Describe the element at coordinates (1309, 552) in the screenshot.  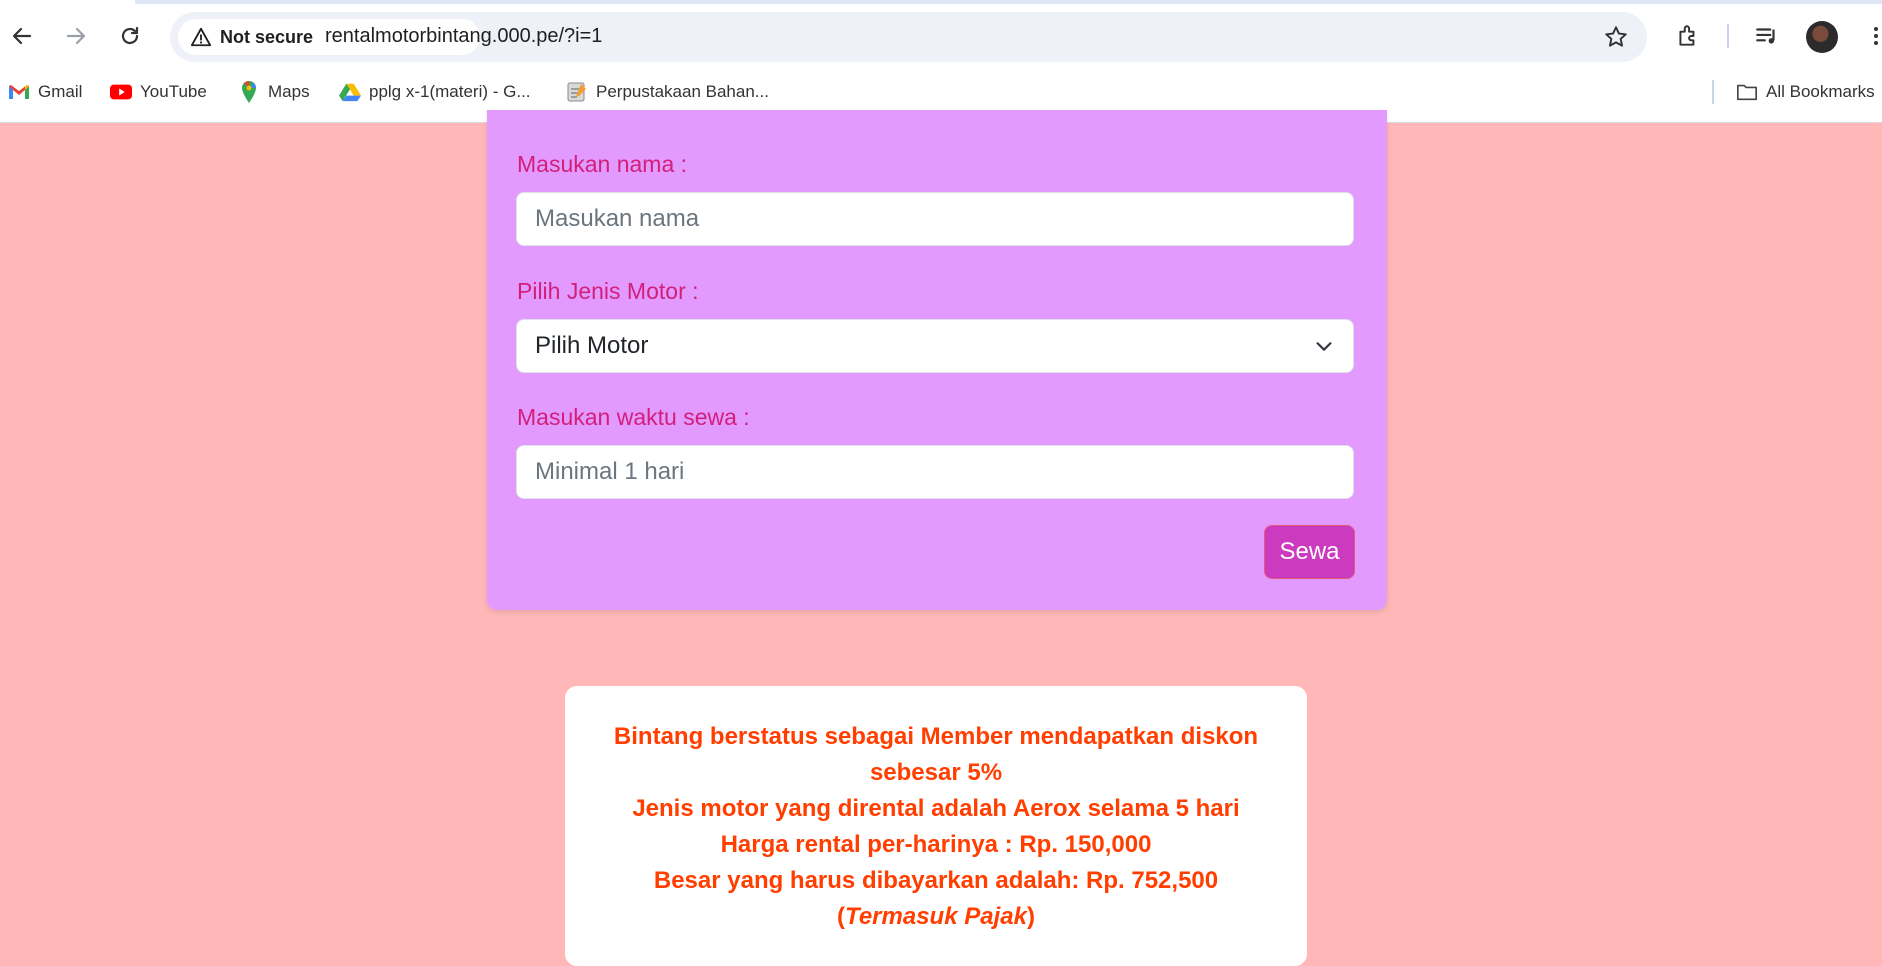
I see `sewa-button: Sewa` at that location.